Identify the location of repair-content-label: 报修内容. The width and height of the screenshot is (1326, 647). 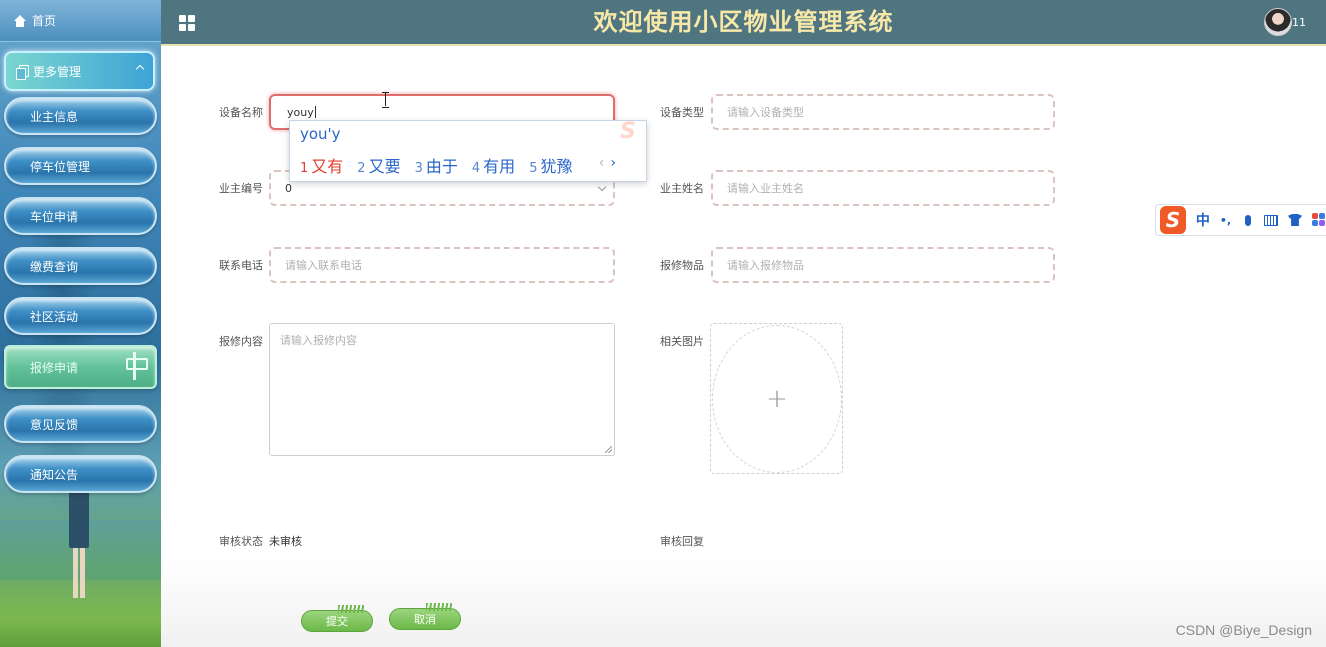
(241, 341).